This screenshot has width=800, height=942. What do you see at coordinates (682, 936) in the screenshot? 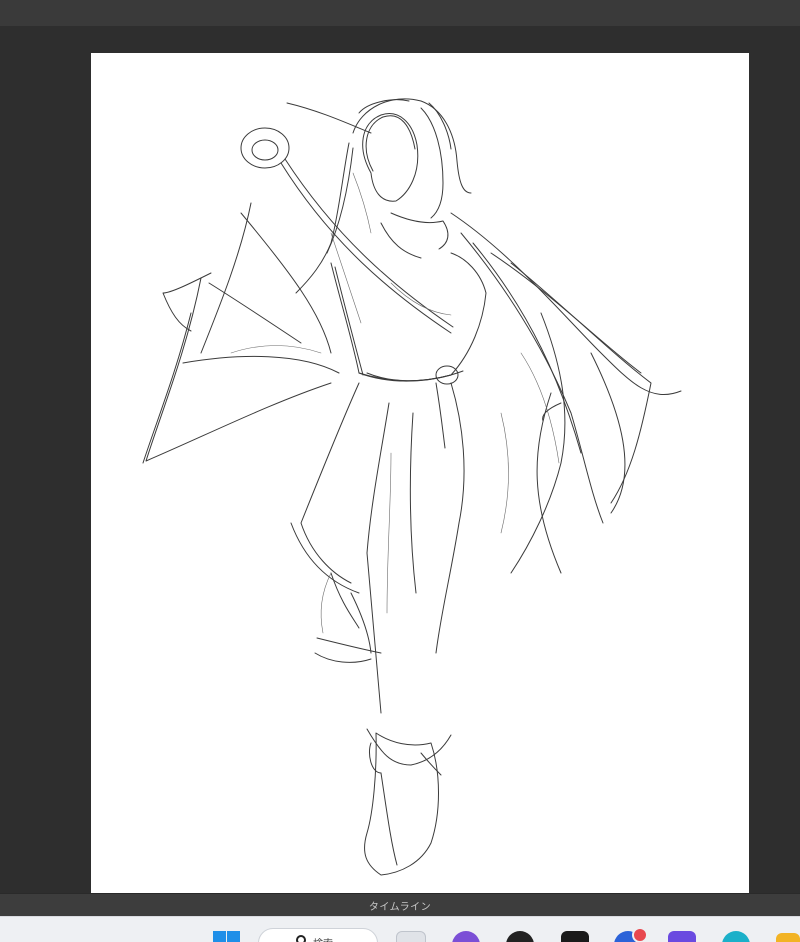
I see `app-gradient-icon` at bounding box center [682, 936].